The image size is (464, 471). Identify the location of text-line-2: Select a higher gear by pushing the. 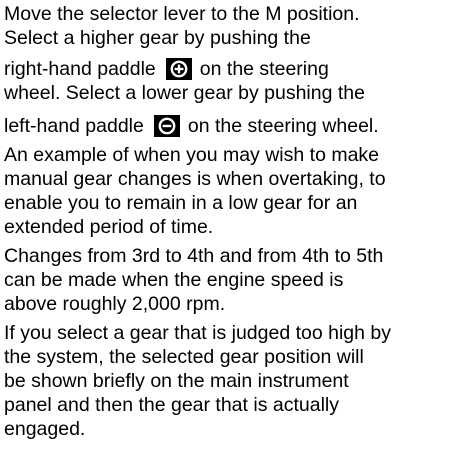
(157, 38).